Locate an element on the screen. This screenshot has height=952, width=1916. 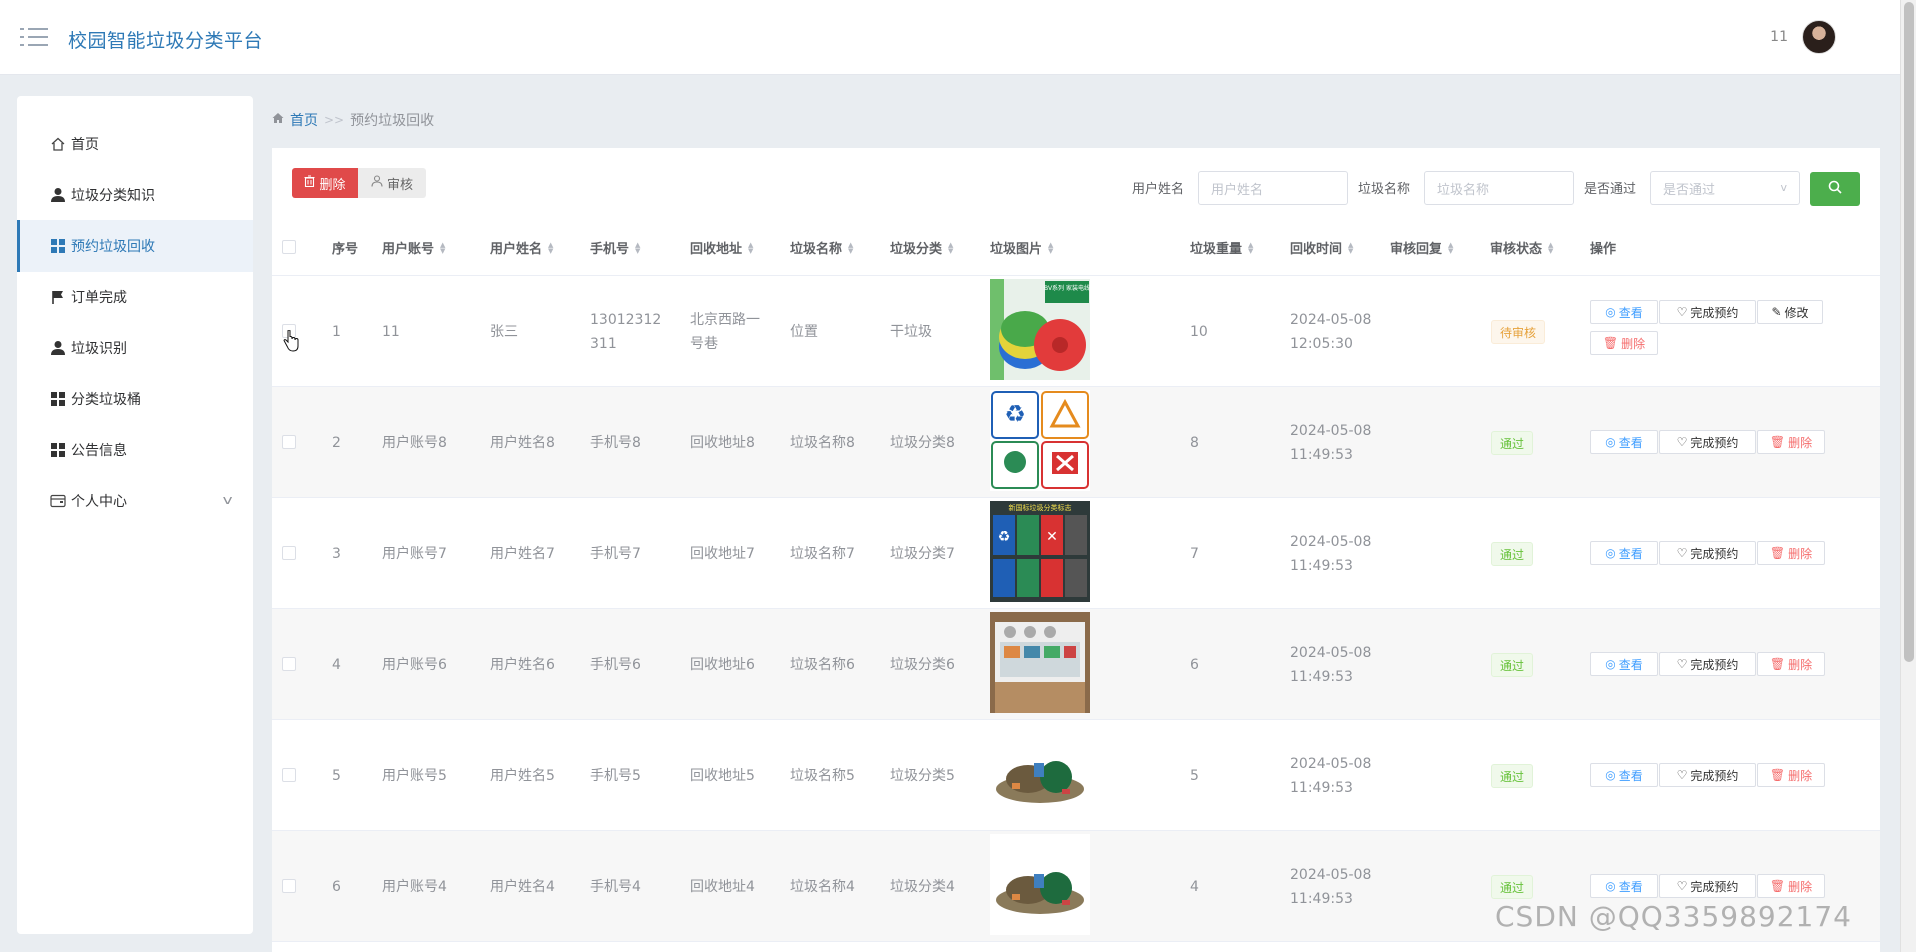
batch-delete-button: 删除 is located at coordinates (325, 183).